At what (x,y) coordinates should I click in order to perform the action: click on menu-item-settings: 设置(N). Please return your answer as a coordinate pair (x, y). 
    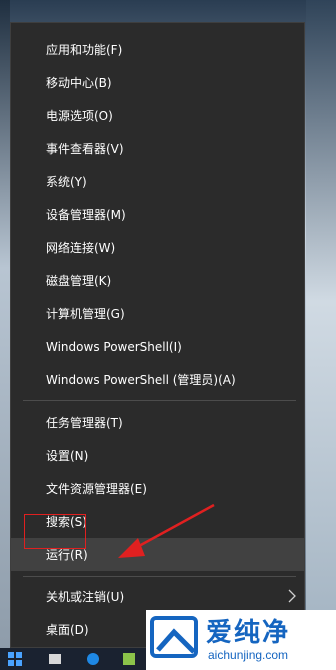
    Looking at the image, I should click on (157, 455).